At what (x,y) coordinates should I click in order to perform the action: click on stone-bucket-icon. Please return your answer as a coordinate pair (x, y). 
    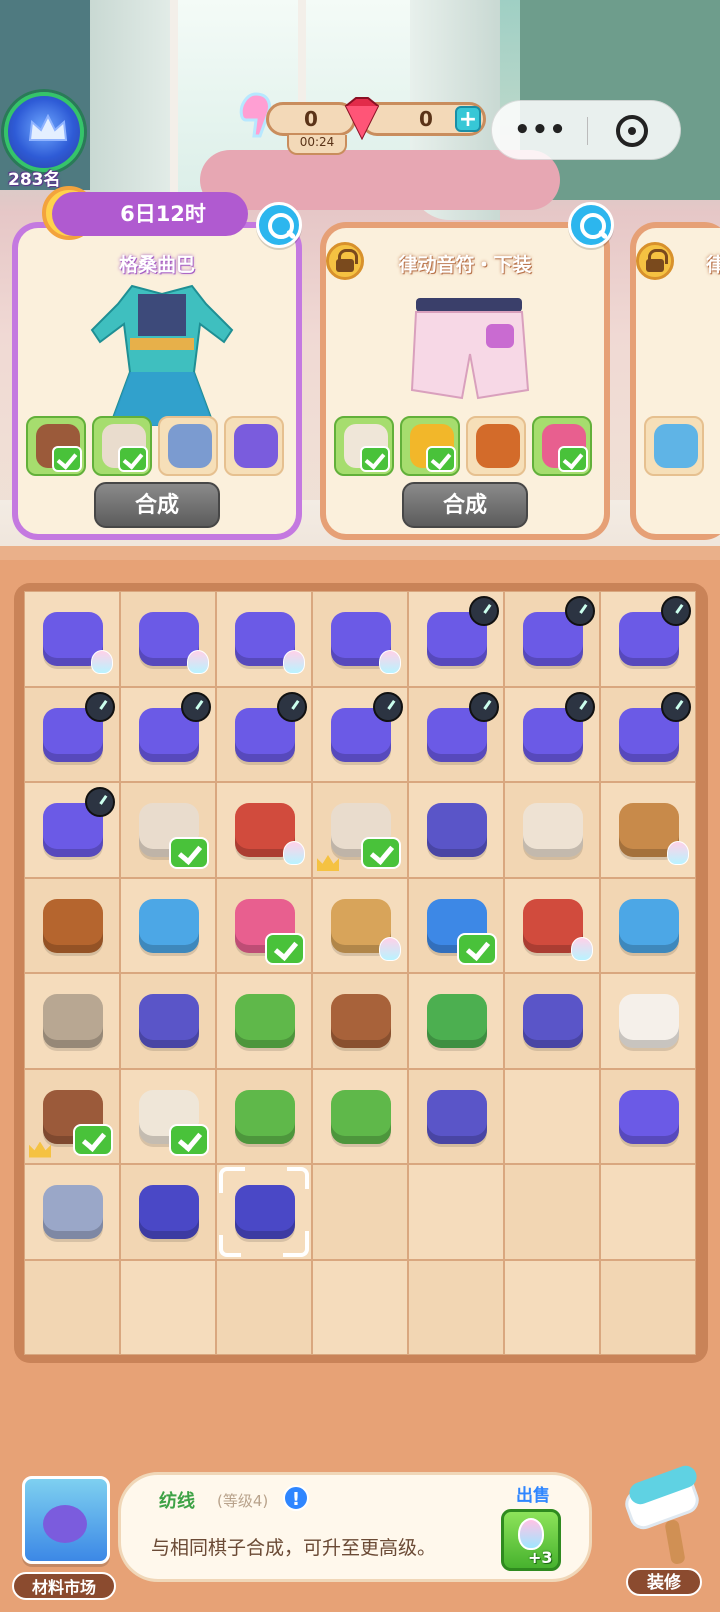
    Looking at the image, I should click on (169, 926).